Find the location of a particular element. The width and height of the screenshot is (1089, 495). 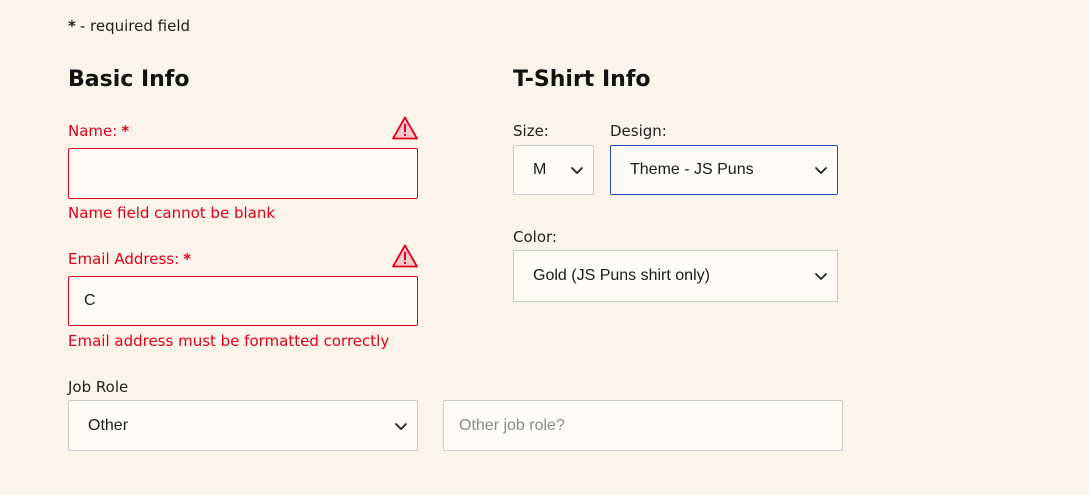

design-selected-value: Theme - JS Puns is located at coordinates (692, 169).